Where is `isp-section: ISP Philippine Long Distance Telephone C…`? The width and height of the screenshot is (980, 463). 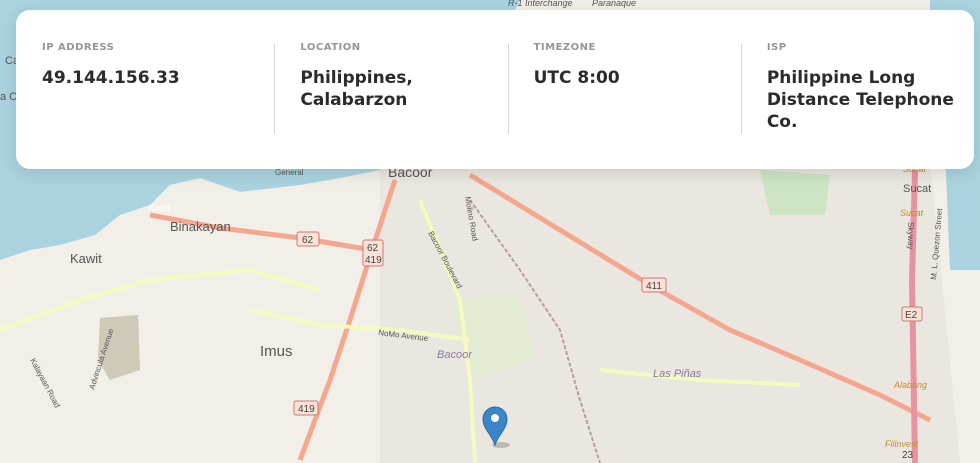
isp-section: ISP Philippine Long Distance Telephone C… is located at coordinates (857, 105).